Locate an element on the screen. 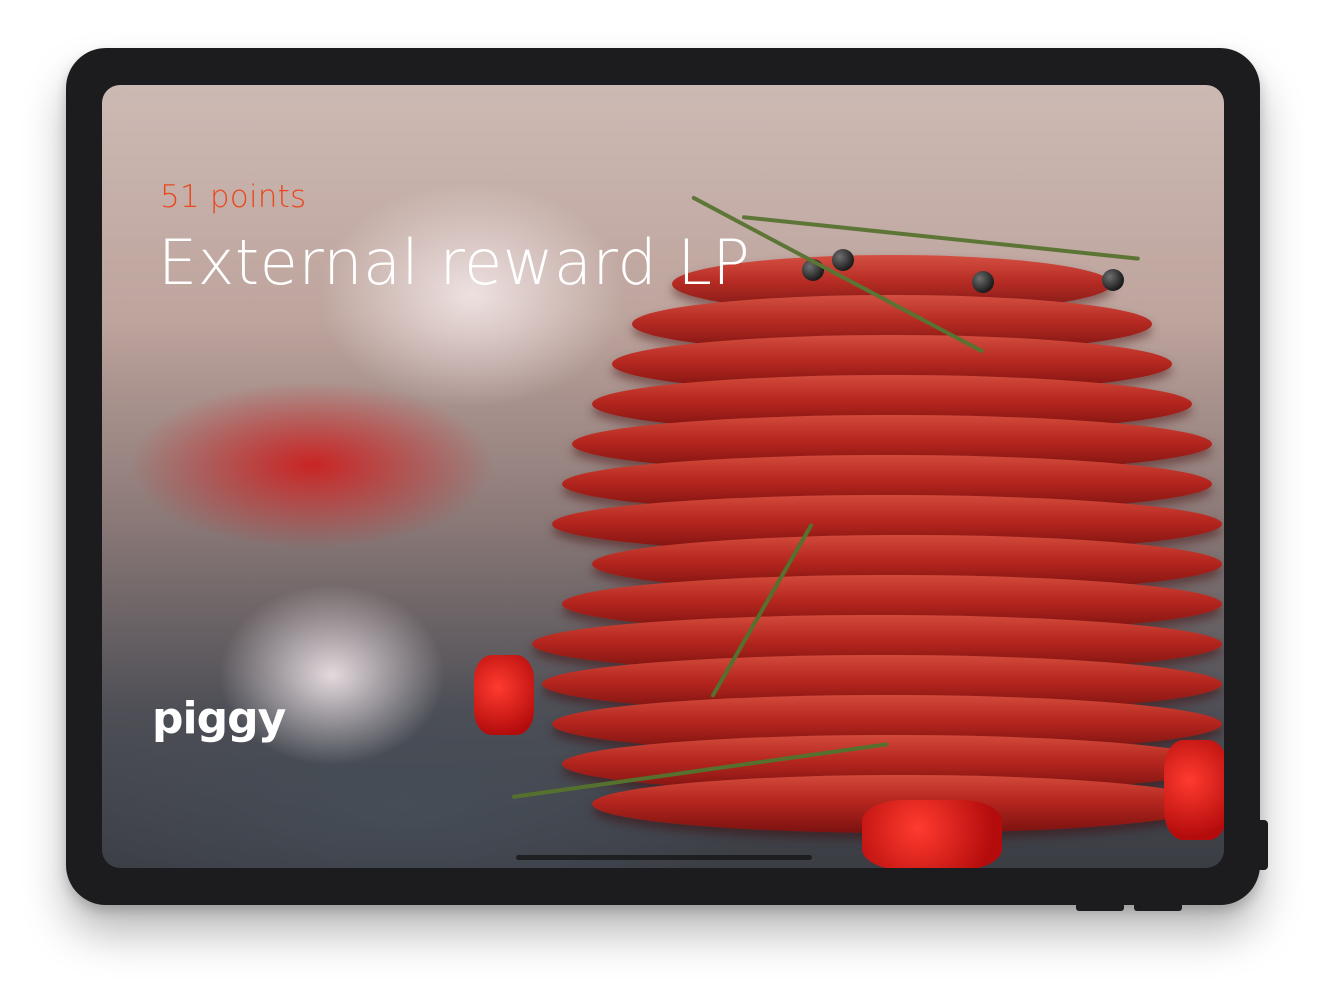 The width and height of the screenshot is (1326, 990). points-label: 51 points is located at coordinates (233, 197).